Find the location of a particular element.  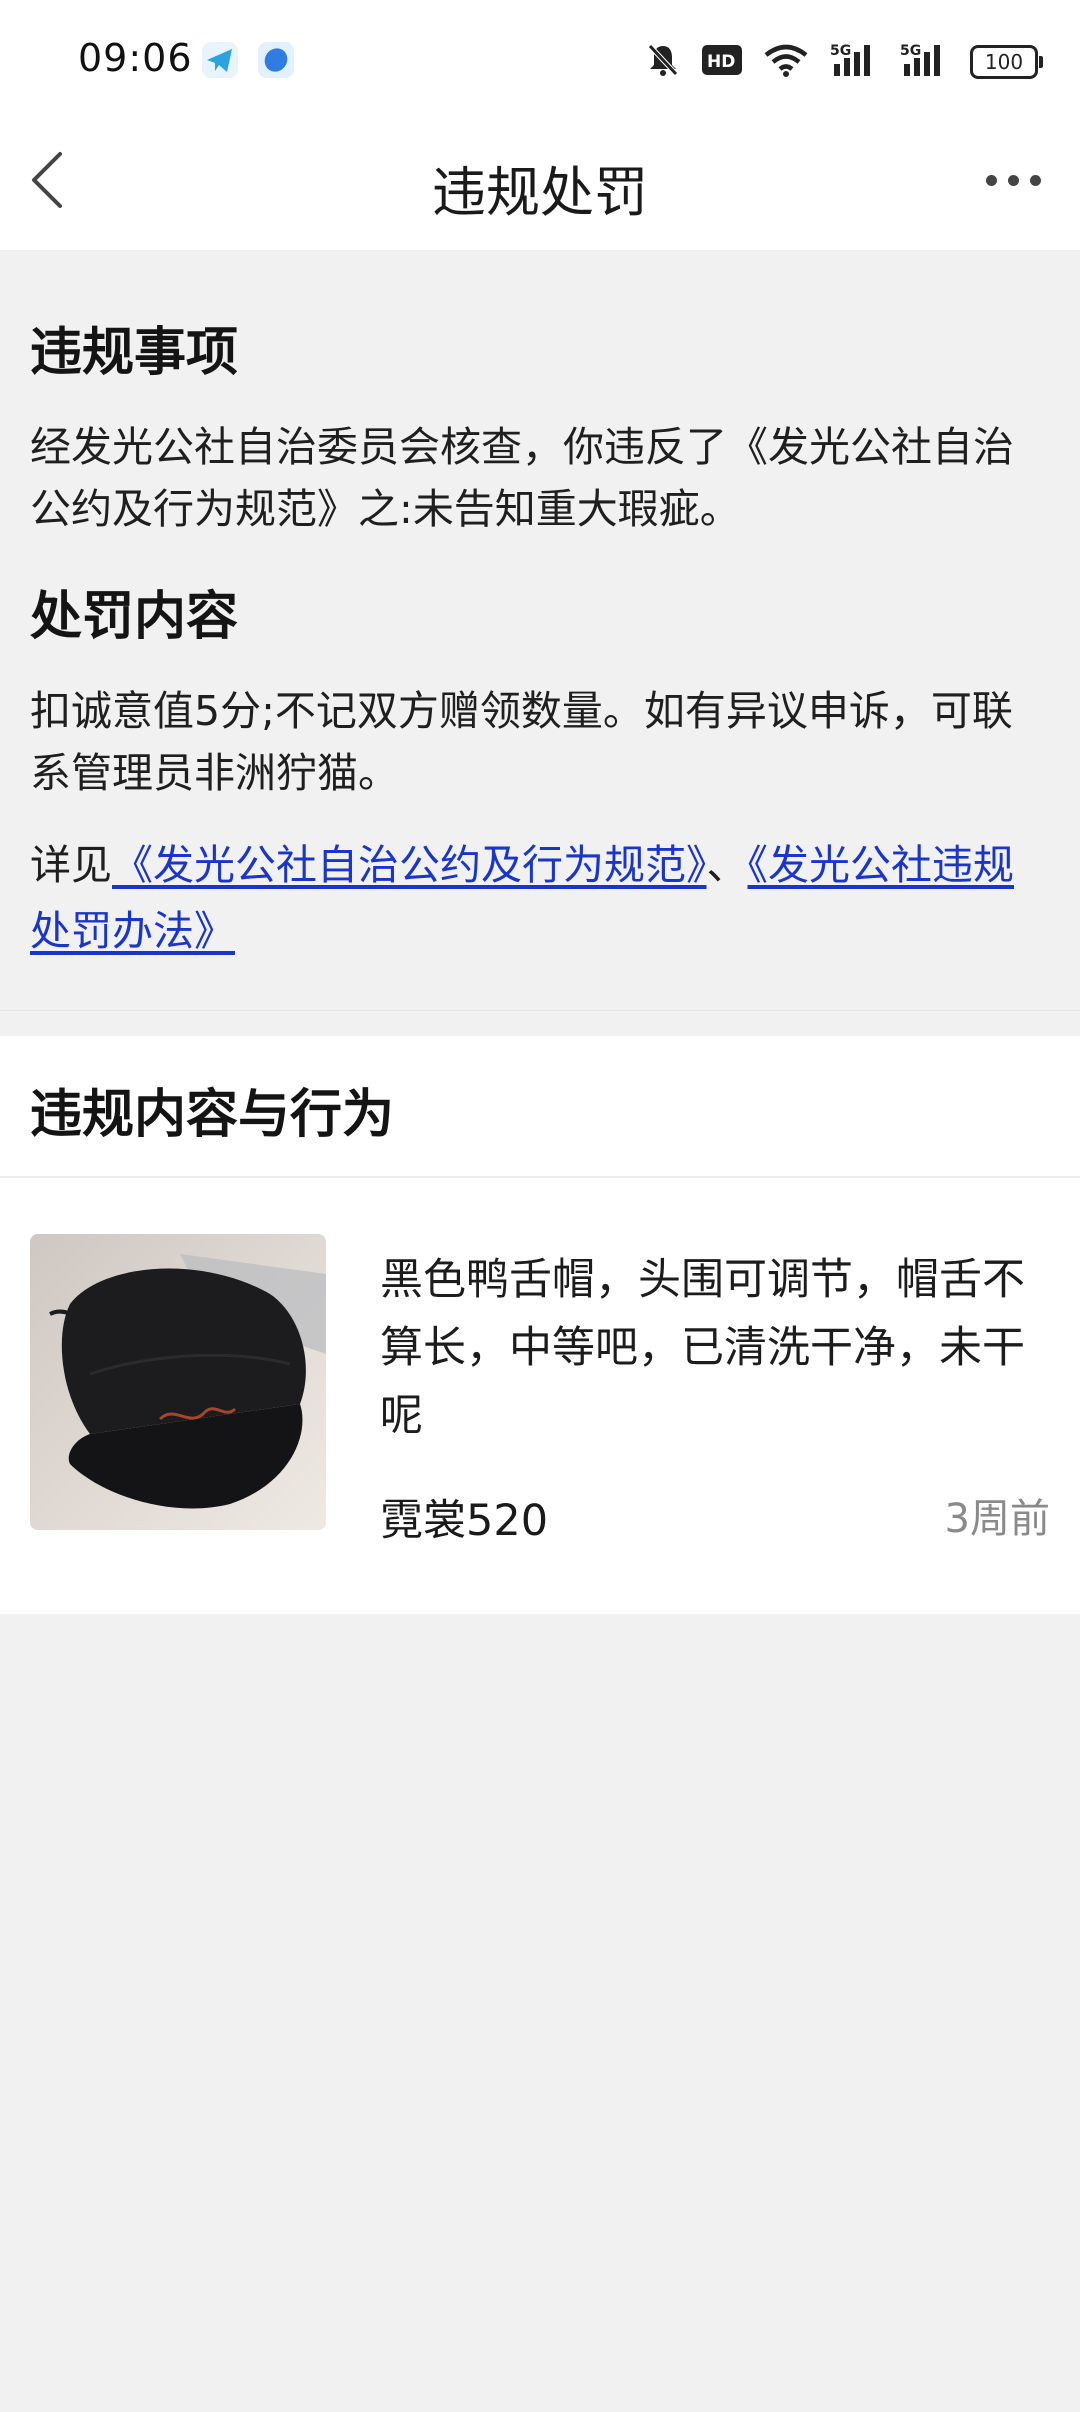

violation-heading: 违规事项 is located at coordinates (134, 353).